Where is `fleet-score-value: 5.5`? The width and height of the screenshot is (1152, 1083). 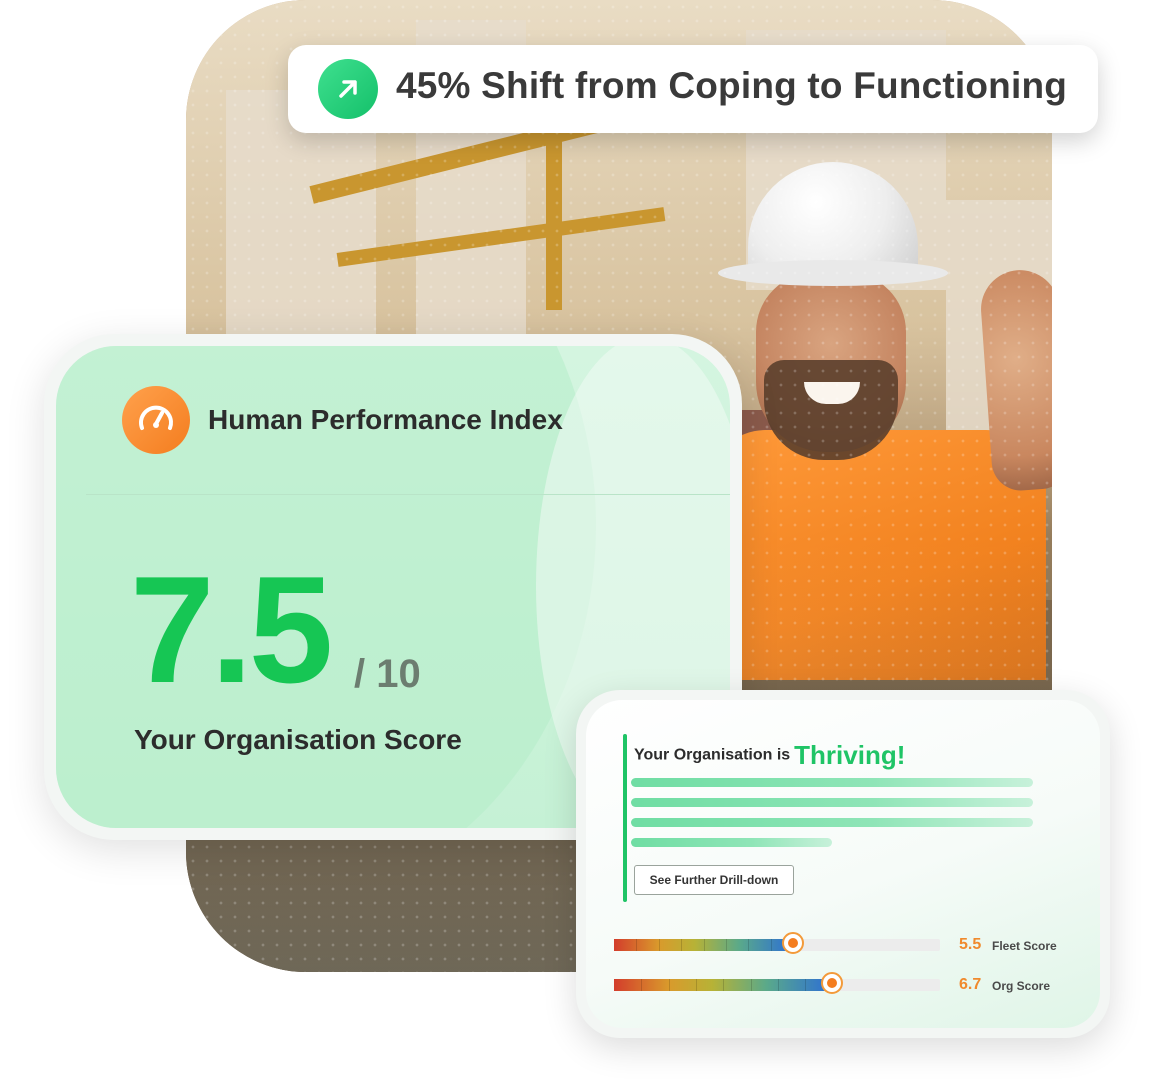 fleet-score-value: 5.5 is located at coordinates (970, 944).